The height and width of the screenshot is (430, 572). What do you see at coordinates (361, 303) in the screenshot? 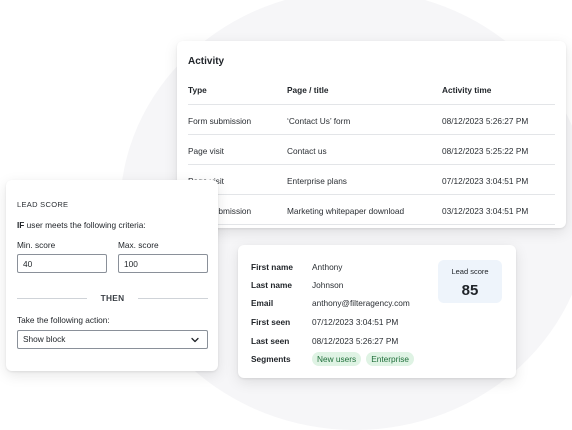
I see `detail-value: anthony@filteragency.com` at bounding box center [361, 303].